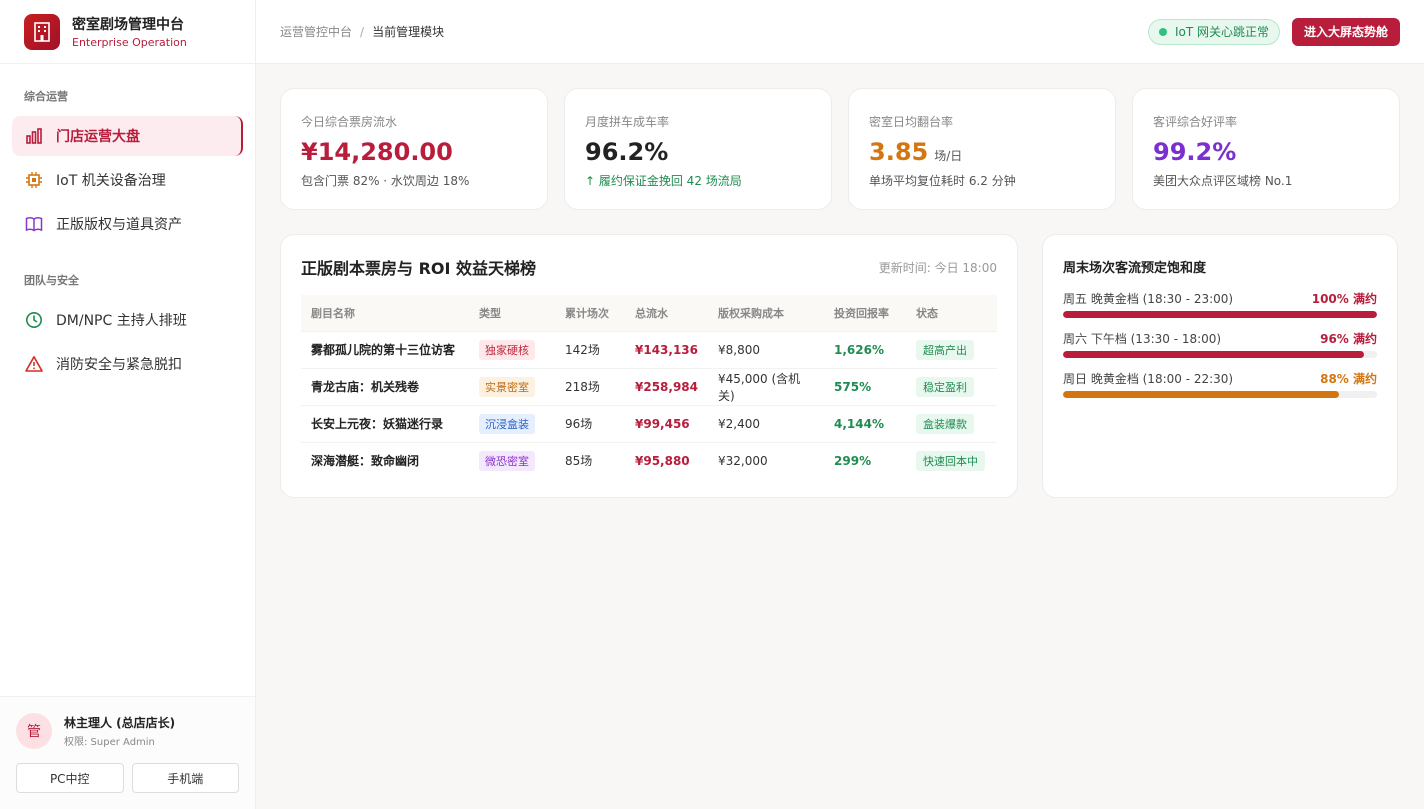 Image resolution: width=1424 pixels, height=809 pixels. What do you see at coordinates (865, 460) in the screenshot?
I see `roi-cell: 299%` at bounding box center [865, 460].